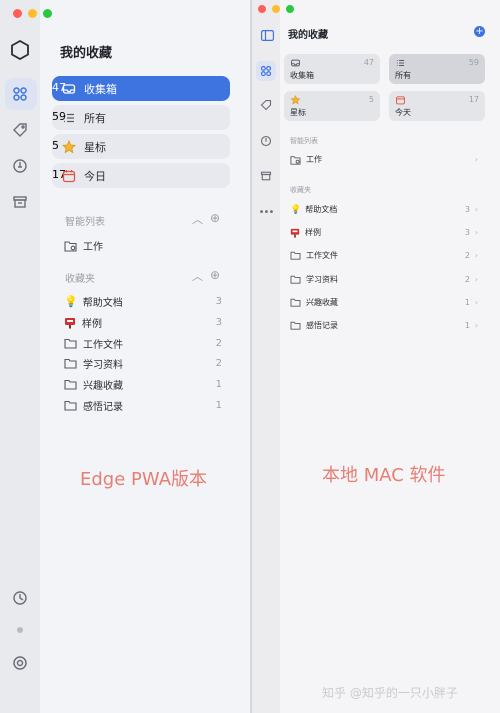 The height and width of the screenshot is (713, 500). Describe the element at coordinates (295, 233) in the screenshot. I see `postbox-icon` at that location.